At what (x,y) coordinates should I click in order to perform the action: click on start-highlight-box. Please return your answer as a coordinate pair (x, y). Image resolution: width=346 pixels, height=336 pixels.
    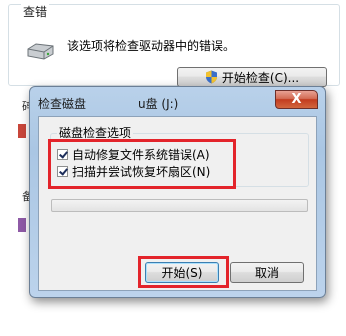
    Looking at the image, I should click on (183, 272).